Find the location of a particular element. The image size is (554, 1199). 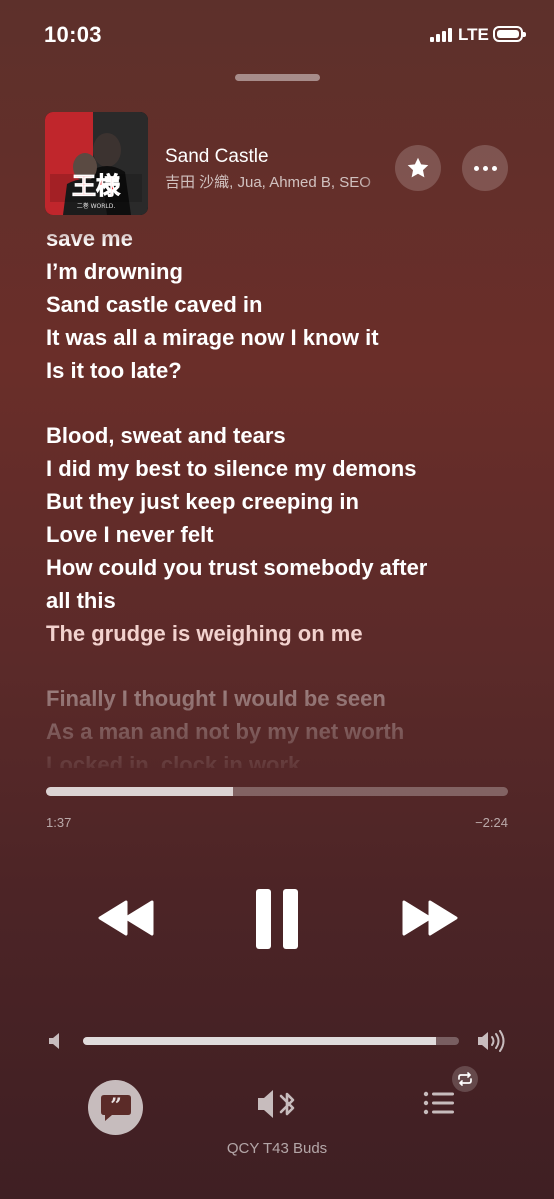

rewind-icon is located at coordinates (126, 918).